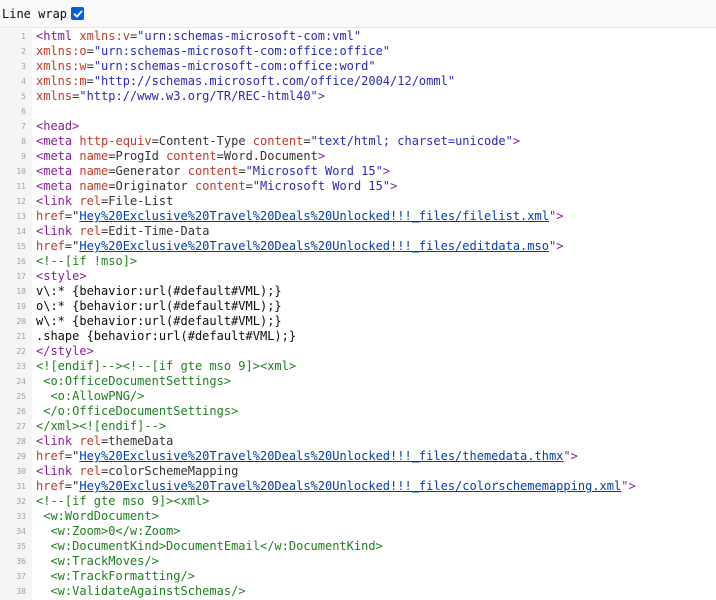 The width and height of the screenshot is (716, 600). I want to click on source-line: 25 <o:AllowPNG/>, so click(358, 396).